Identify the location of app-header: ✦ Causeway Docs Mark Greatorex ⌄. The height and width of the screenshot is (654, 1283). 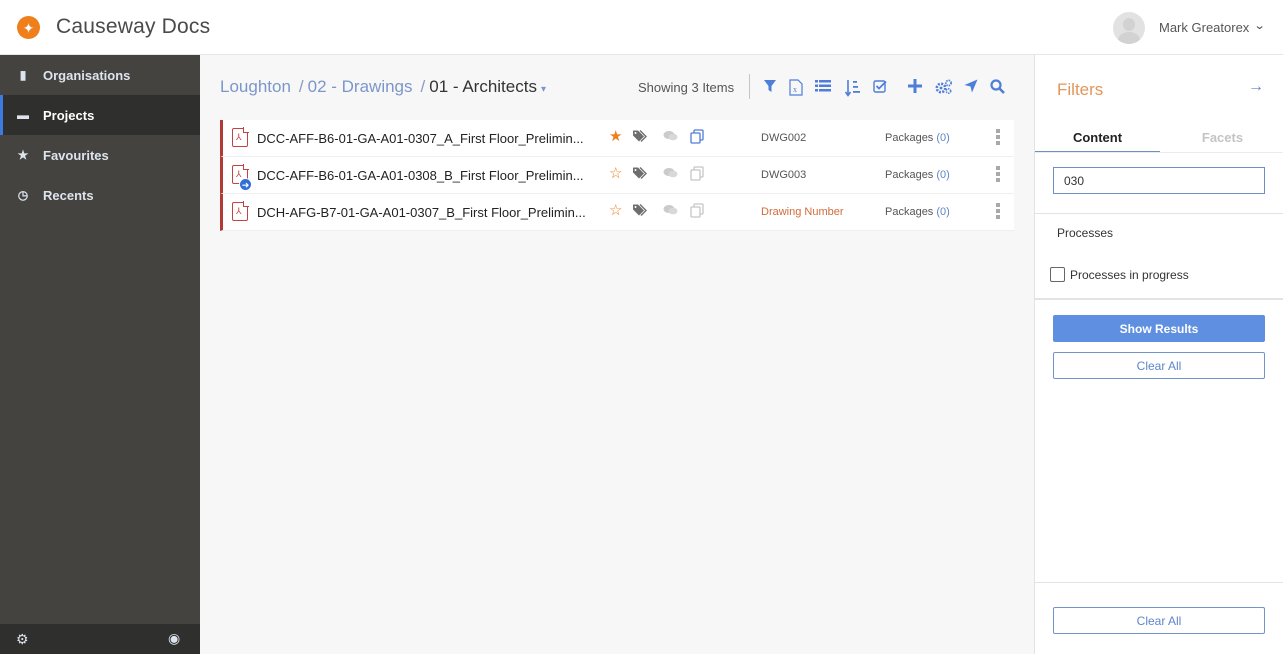
(641, 27).